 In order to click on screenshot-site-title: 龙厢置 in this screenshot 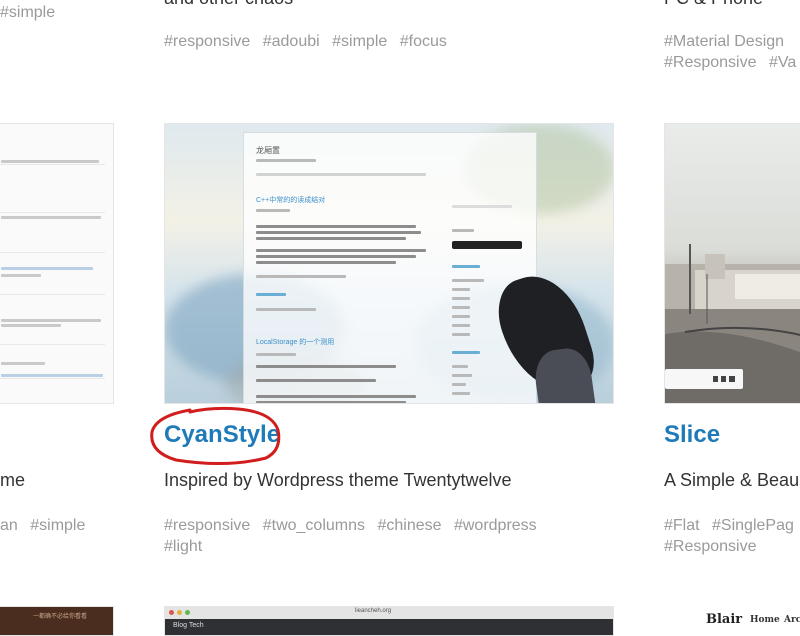, I will do `click(268, 150)`.